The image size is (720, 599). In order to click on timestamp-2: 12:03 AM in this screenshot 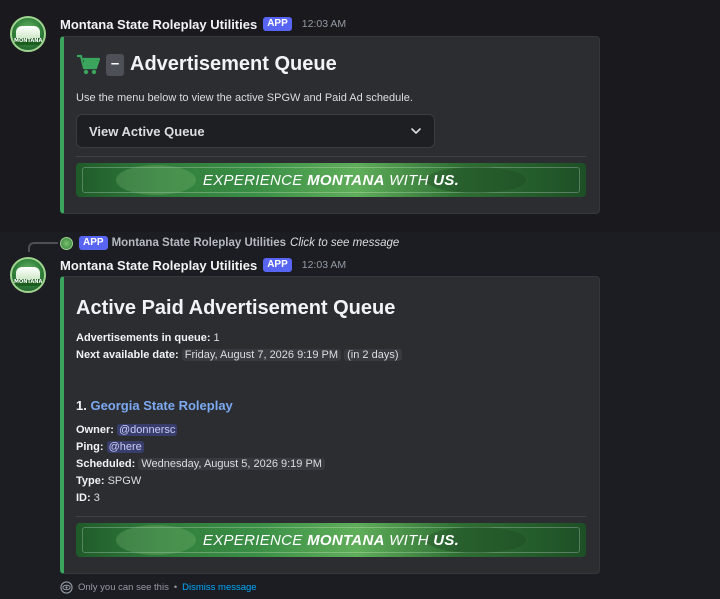, I will do `click(324, 265)`.